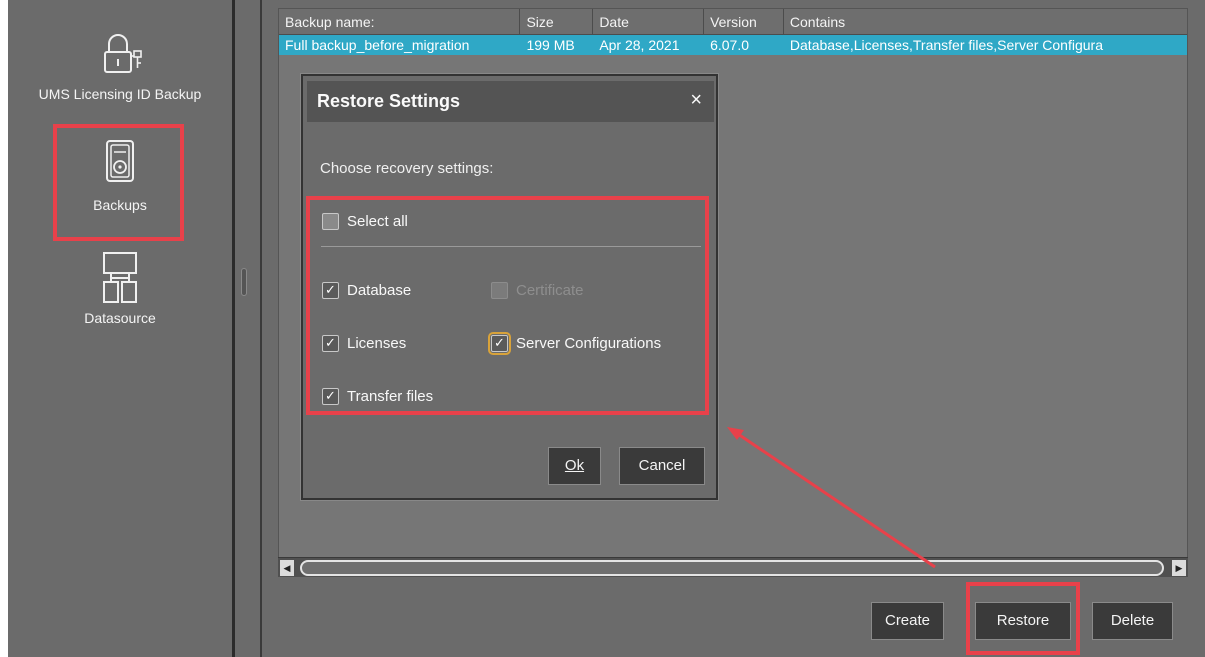 The height and width of the screenshot is (657, 1205). What do you see at coordinates (831, 498) in the screenshot?
I see `annotation-arrow` at bounding box center [831, 498].